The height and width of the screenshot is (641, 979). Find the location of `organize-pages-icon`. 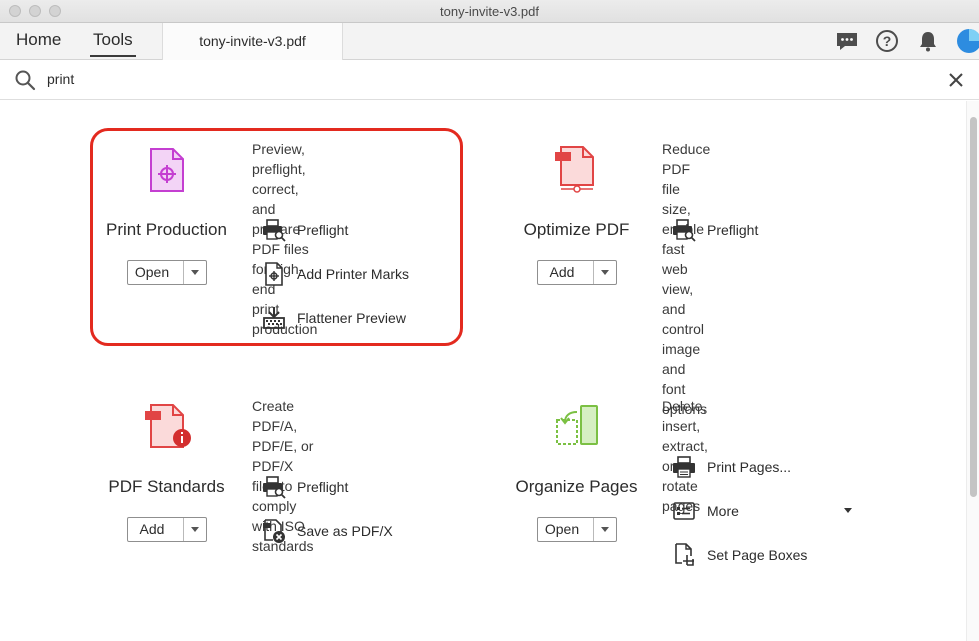

organize-pages-icon is located at coordinates (577, 426).